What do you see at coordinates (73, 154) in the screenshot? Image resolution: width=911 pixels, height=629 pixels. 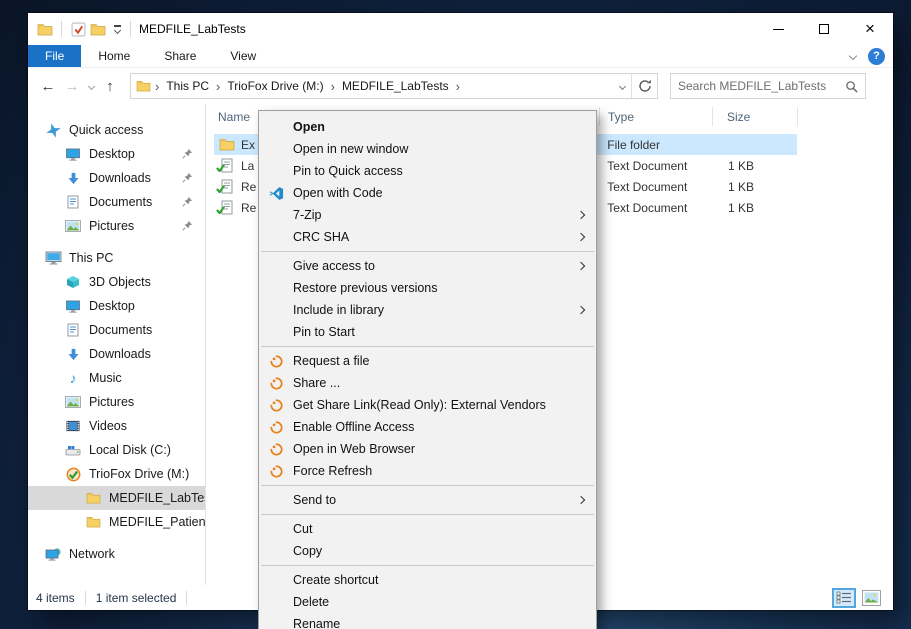 I see `desktop-icon` at bounding box center [73, 154].